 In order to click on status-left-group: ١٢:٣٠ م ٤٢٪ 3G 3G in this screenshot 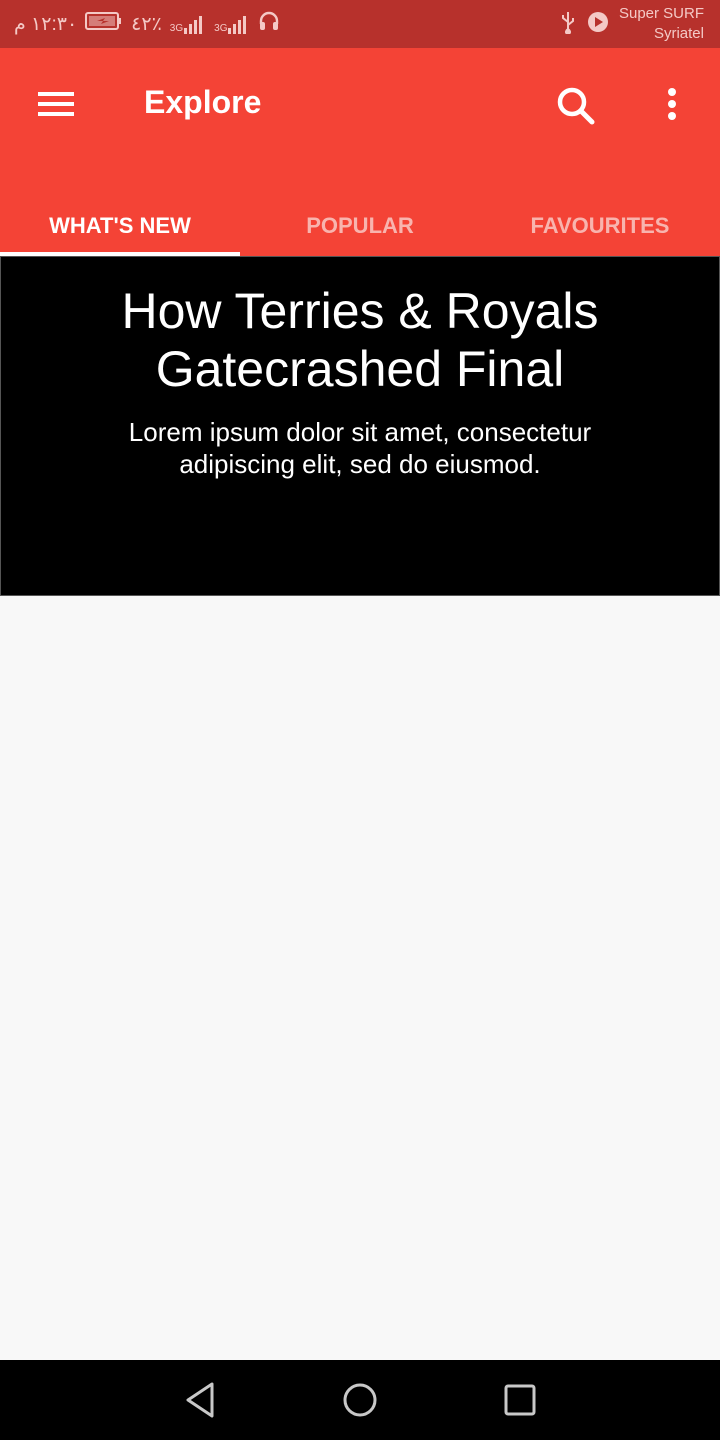, I will do `click(147, 24)`.